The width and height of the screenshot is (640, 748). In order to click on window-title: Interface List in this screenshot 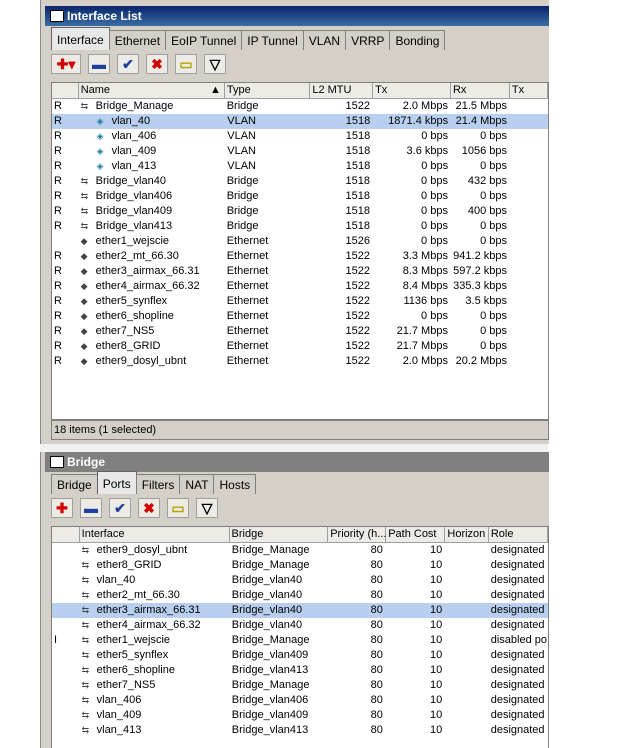, I will do `click(104, 16)`.